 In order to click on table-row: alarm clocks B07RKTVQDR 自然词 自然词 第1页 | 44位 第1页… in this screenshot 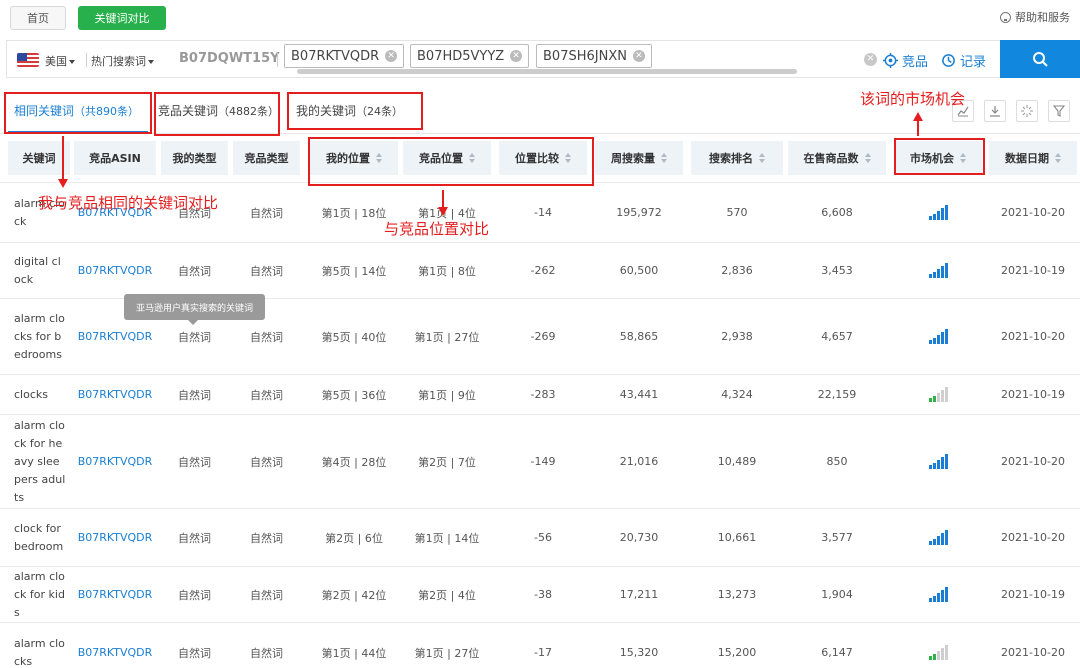, I will do `click(540, 645)`.